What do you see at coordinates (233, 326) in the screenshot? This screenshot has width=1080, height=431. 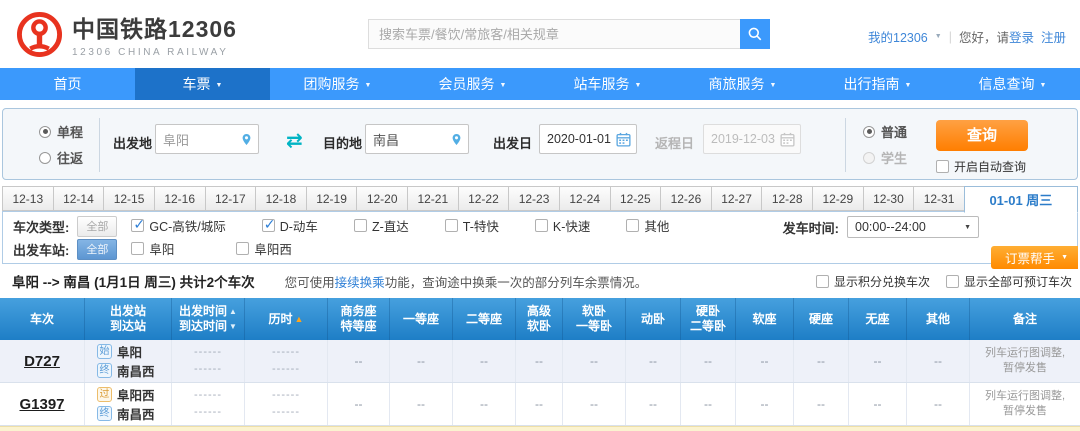 I see `sort-arrow-icon: ▼` at bounding box center [233, 326].